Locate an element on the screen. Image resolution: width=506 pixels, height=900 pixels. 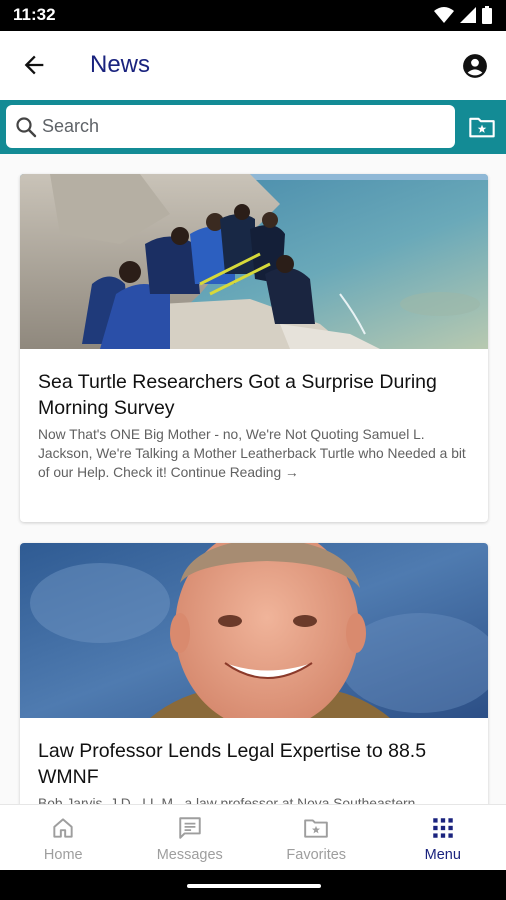
search-input is located at coordinates (242, 126).